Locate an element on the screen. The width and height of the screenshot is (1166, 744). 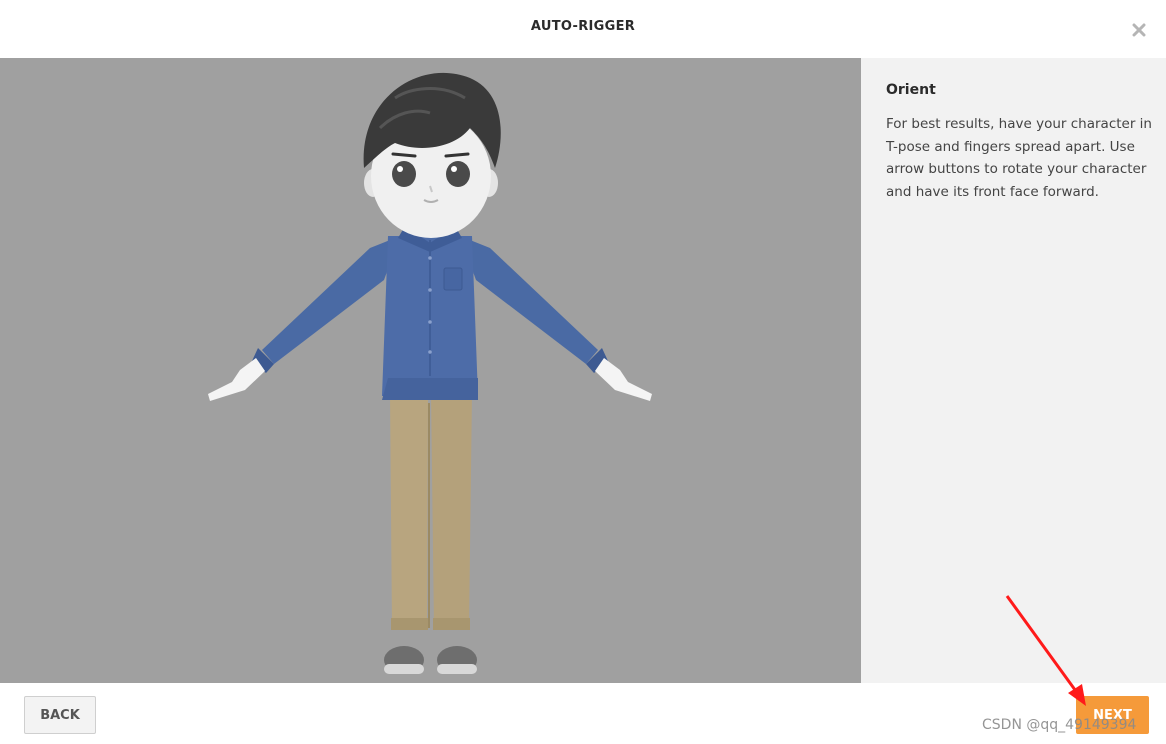
back-button: BACK is located at coordinates (60, 715).